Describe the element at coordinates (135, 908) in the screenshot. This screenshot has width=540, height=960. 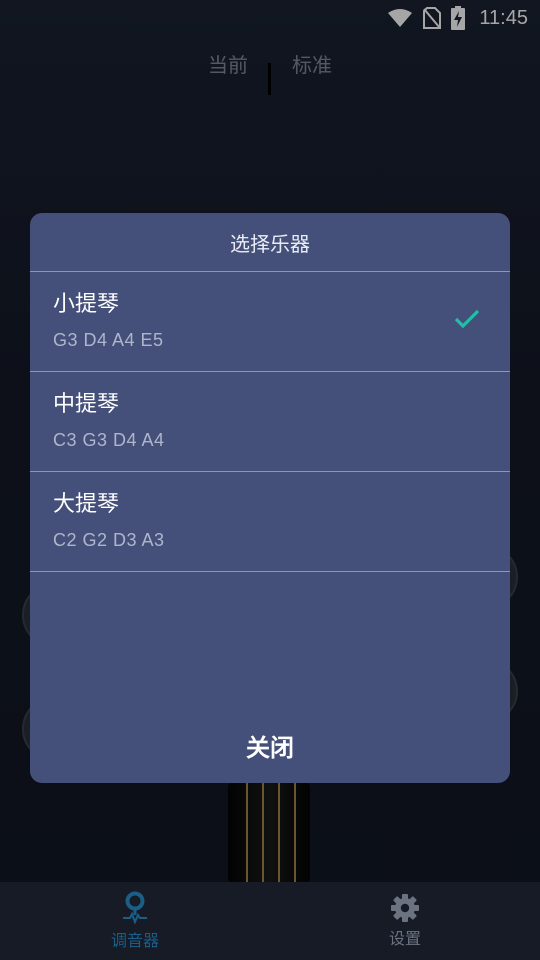
I see `tuner-pin-icon` at that location.